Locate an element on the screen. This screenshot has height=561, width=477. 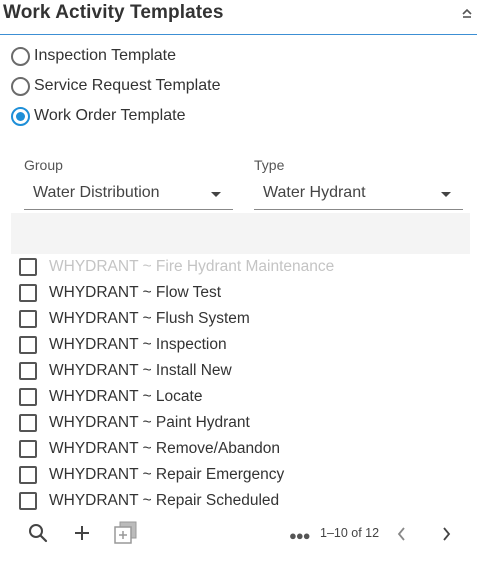
radio-work-order-template: Work Order Template is located at coordinates (98, 116).